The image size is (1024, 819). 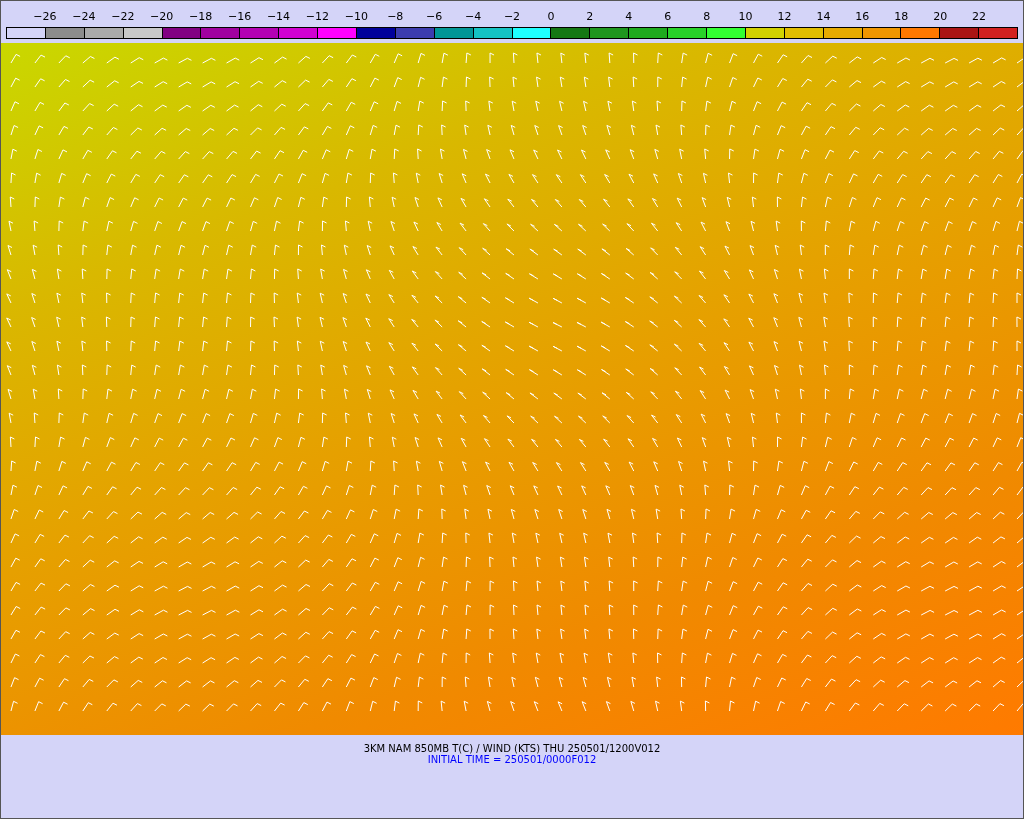 What do you see at coordinates (668, 16) in the screenshot?
I see `scale-label: 6` at bounding box center [668, 16].